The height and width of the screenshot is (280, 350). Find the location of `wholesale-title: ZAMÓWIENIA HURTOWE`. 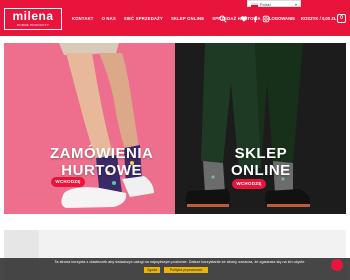

wholesale-title: ZAMÓWIENIA HURTOWE is located at coordinates (101, 162).